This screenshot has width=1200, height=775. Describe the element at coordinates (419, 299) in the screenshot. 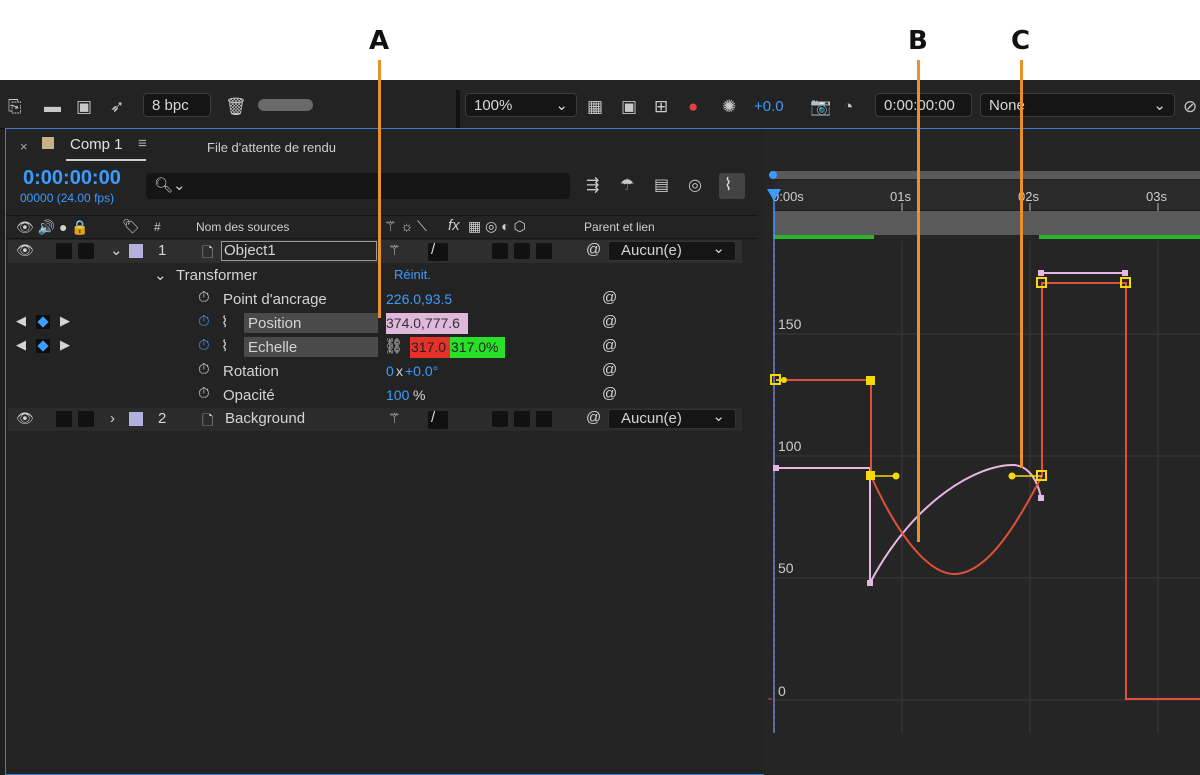

I see `anchor-value: 226.0,93.5` at that location.